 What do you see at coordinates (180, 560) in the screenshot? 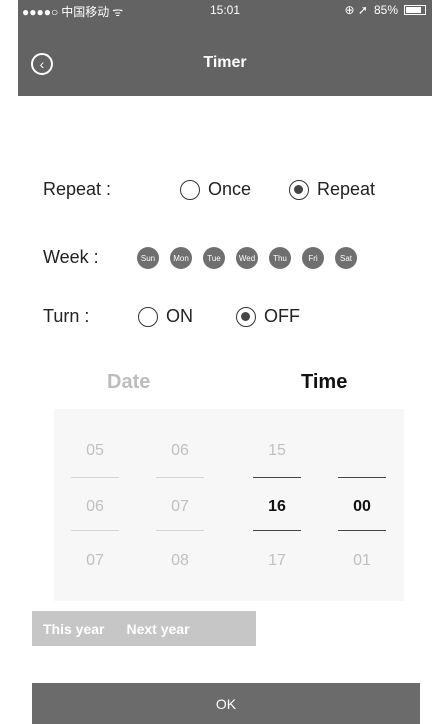
I see `wheel-item: 08` at bounding box center [180, 560].